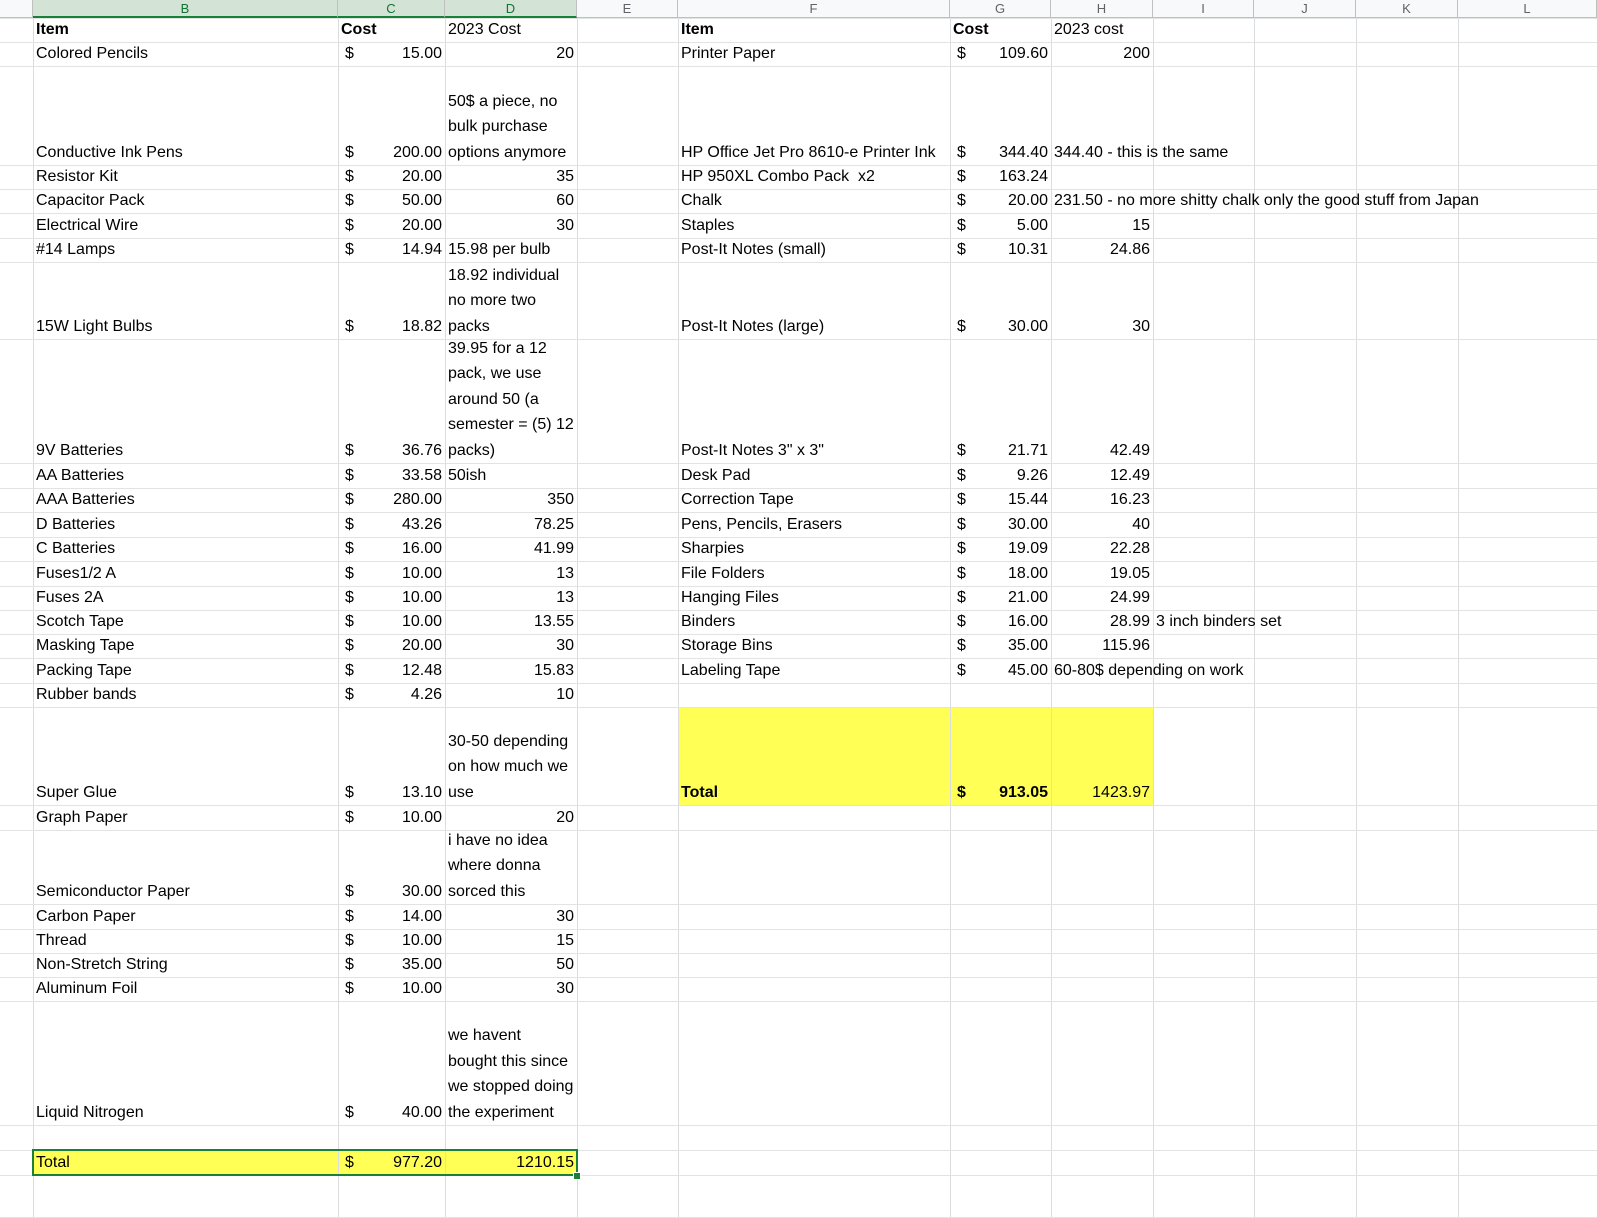  I want to click on left-item-cell: Graph Paper, so click(185, 817).